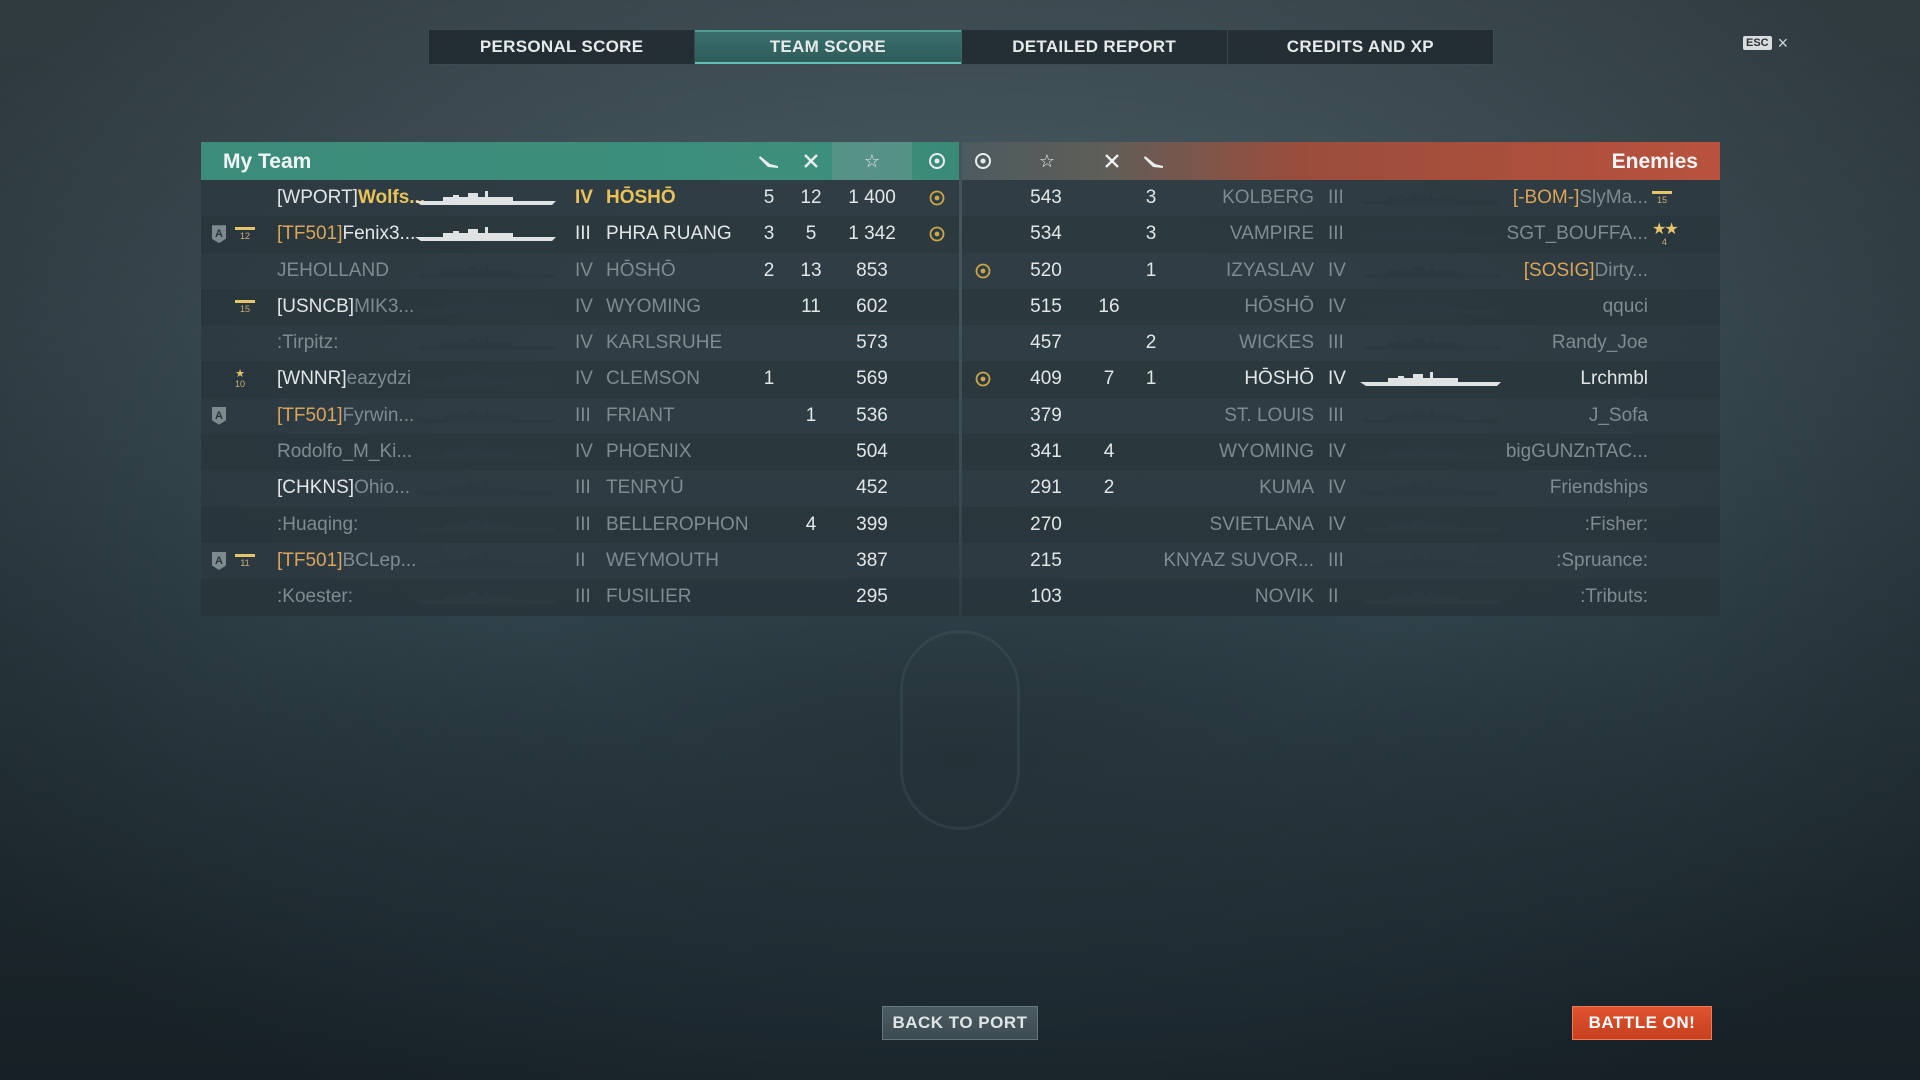 The width and height of the screenshot is (1920, 1080). Describe the element at coordinates (580, 561) in the screenshot. I see `table-row: A 11 [TF501] BCLep... II WEYMOUTH 387` at that location.